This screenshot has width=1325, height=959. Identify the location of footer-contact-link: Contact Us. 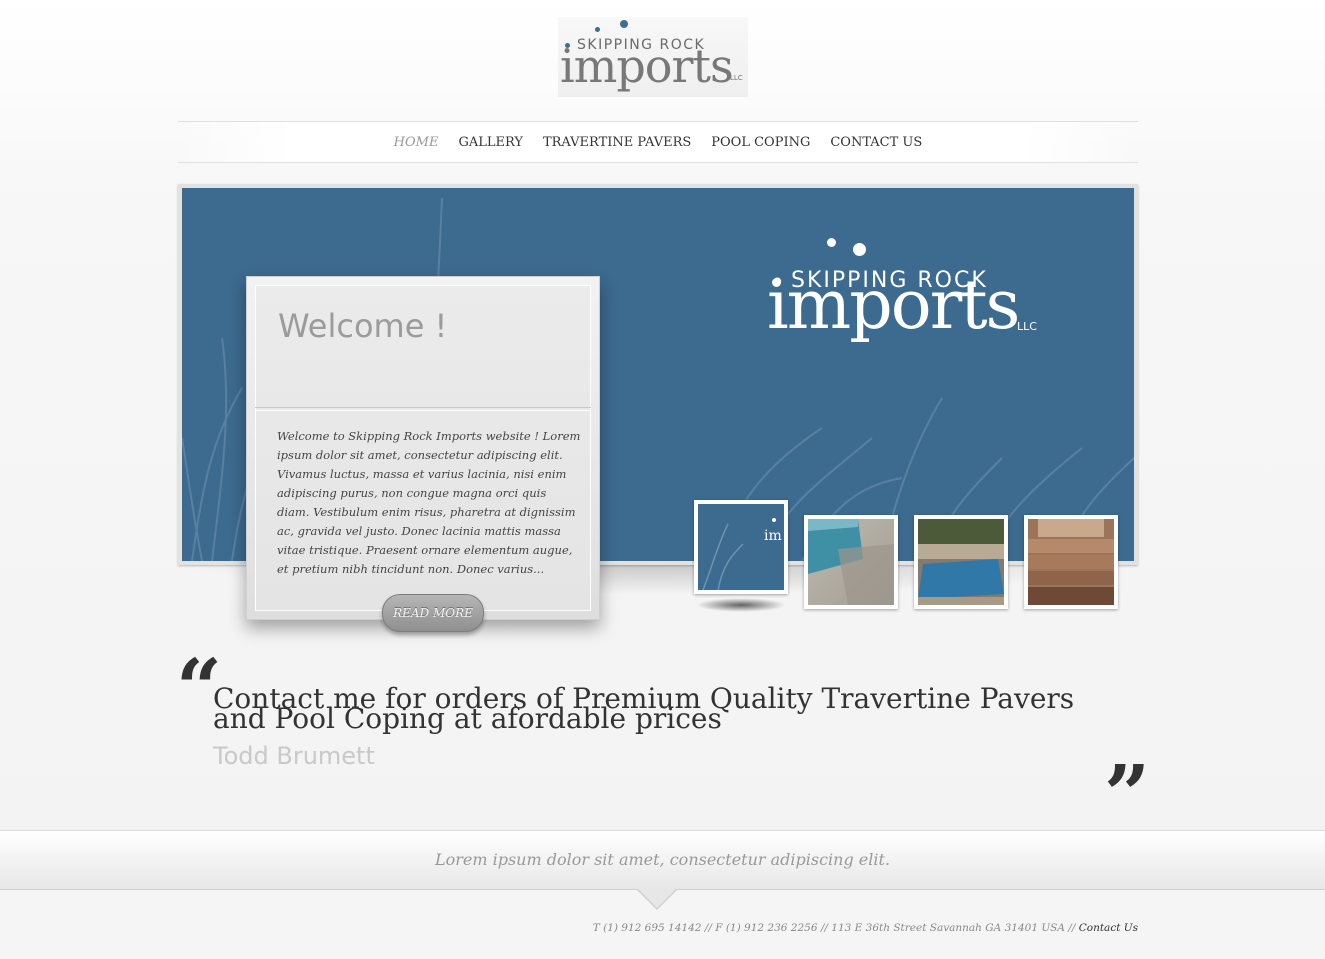
(1108, 928).